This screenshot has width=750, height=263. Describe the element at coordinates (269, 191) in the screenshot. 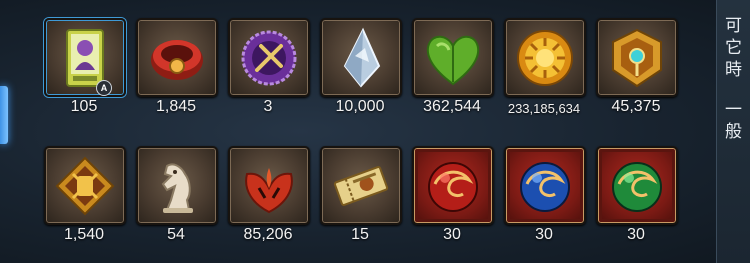

I see `red-leaf-sigil-icon` at that location.